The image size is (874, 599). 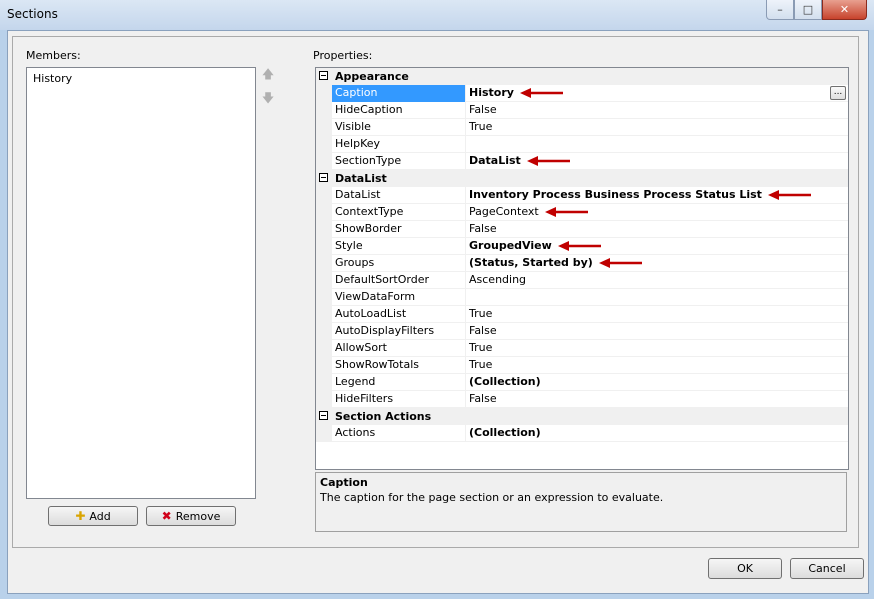 I want to click on property-name: Groups, so click(x=399, y=263).